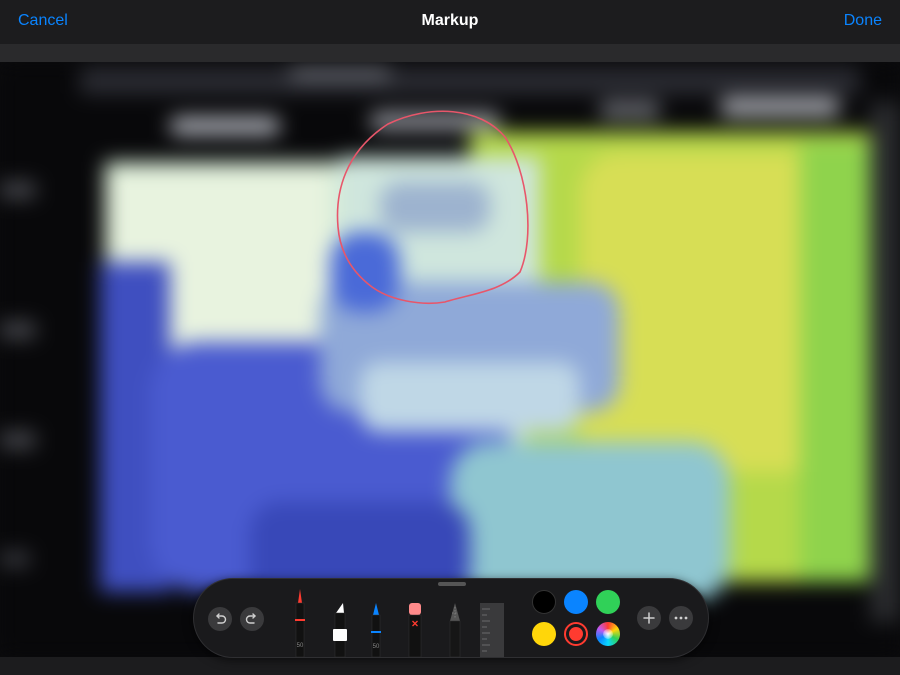  I want to click on palette-grabber, so click(452, 584).